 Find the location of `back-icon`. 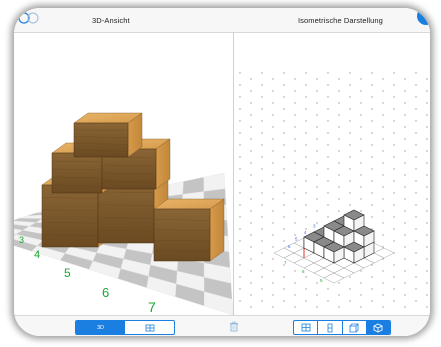

back-icon is located at coordinates (29, 18).